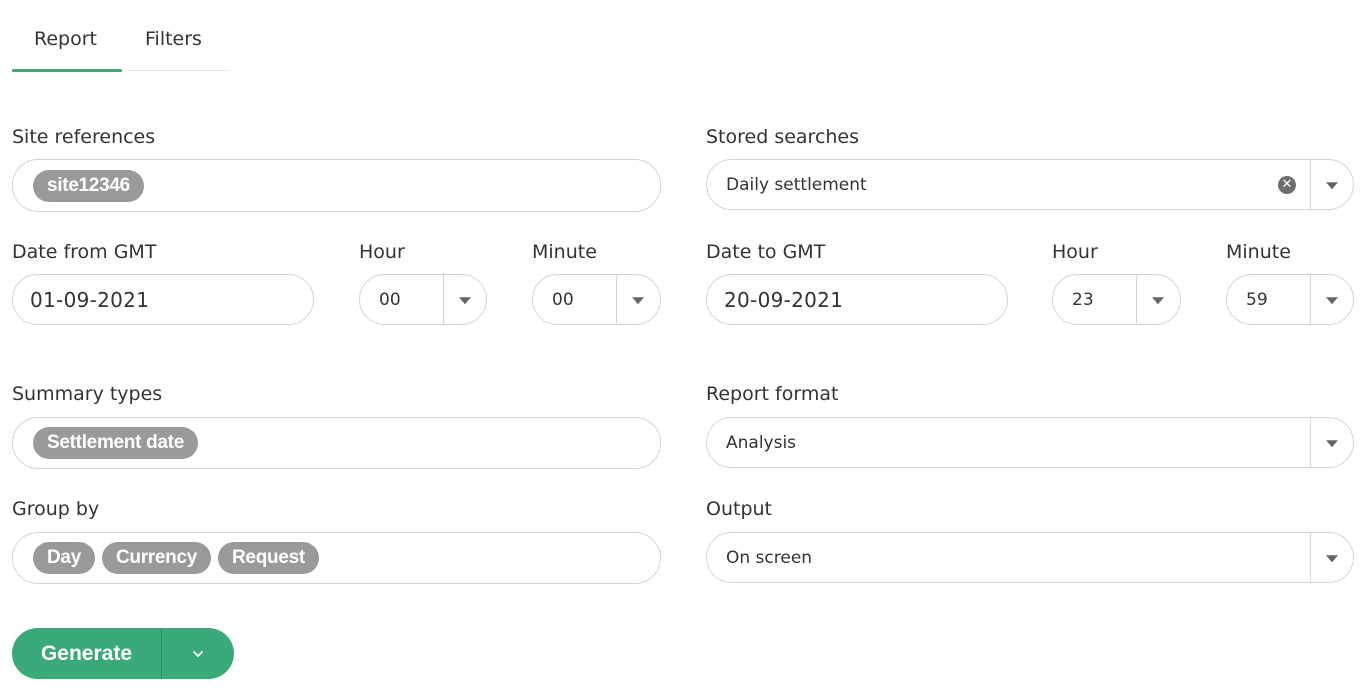 This screenshot has height=693, width=1366. What do you see at coordinates (88, 185) in the screenshot?
I see `site-reference-chip: site12346` at bounding box center [88, 185].